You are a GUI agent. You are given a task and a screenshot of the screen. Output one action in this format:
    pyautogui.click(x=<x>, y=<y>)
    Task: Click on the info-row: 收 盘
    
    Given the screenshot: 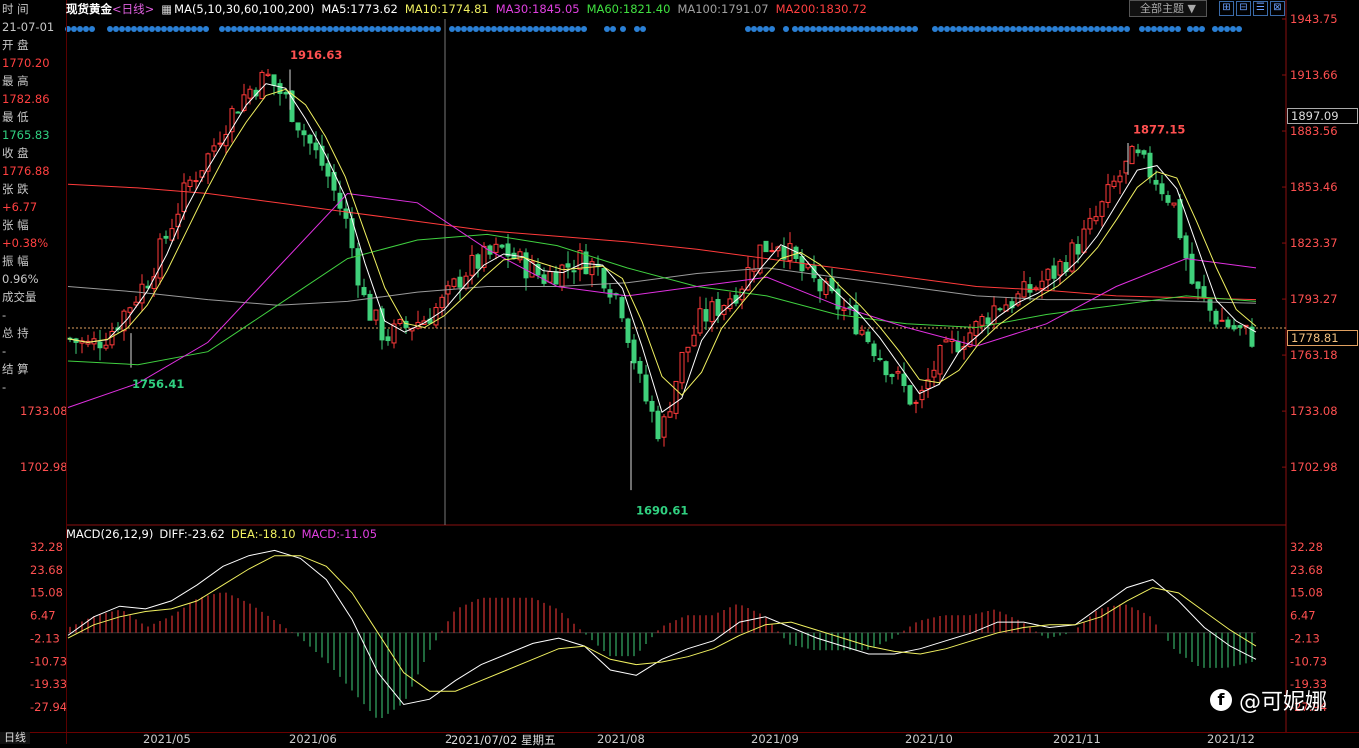 What is the action you would take?
    pyautogui.click(x=15, y=153)
    